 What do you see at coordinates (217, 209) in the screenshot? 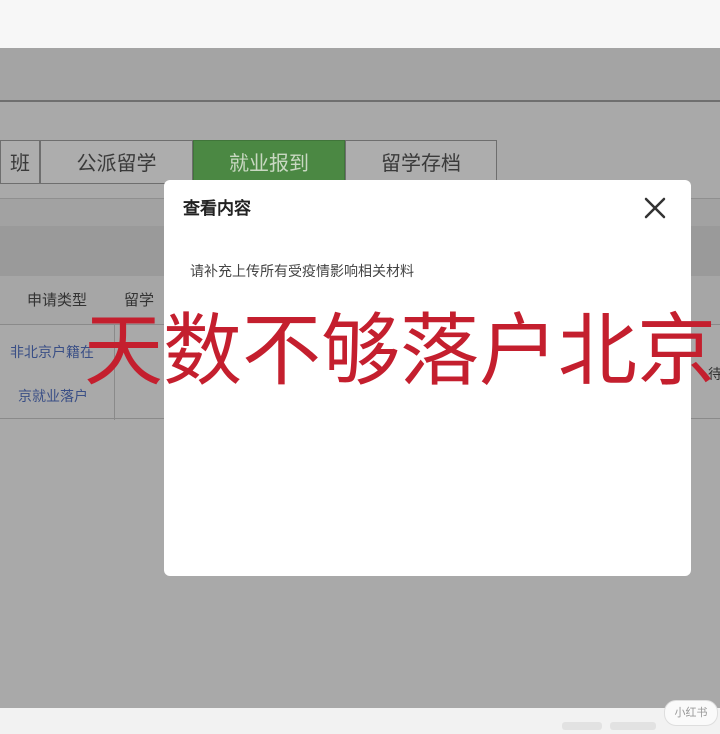
I see `dialog-title: 查看内容` at bounding box center [217, 209].